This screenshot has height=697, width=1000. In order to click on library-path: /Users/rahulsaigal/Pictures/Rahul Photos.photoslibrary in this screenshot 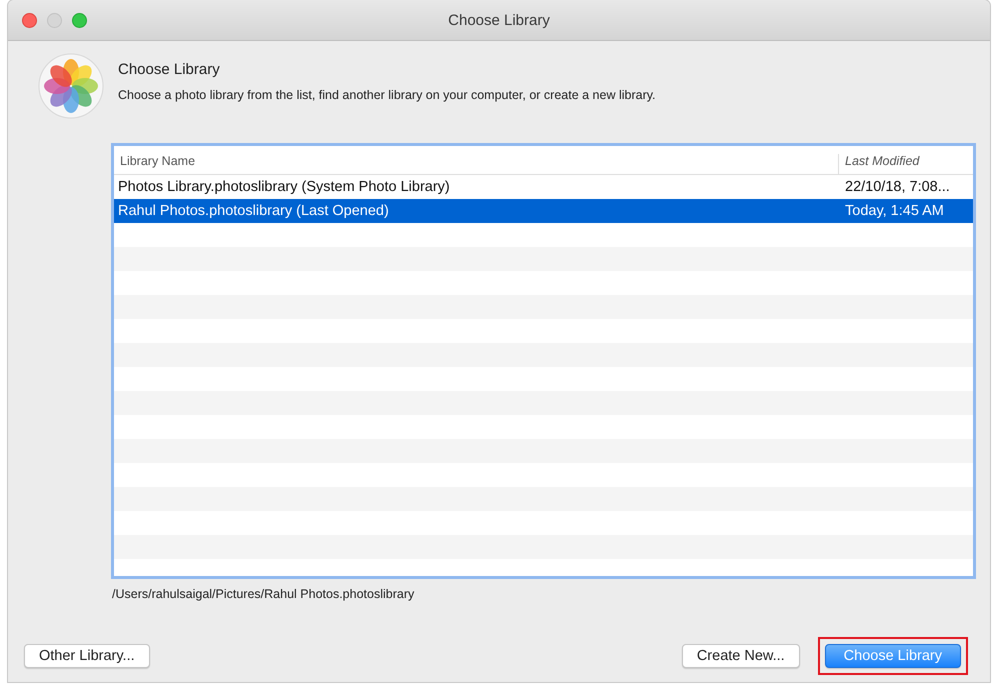, I will do `click(264, 594)`.